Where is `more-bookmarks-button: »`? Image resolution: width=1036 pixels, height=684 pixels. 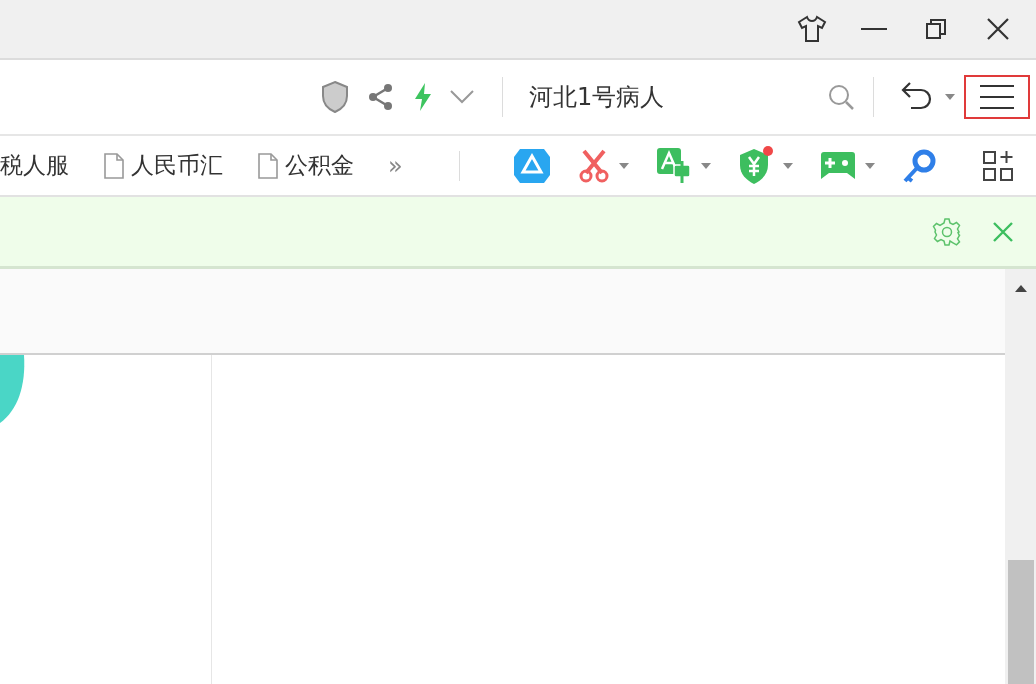
more-bookmarks-button: » is located at coordinates (395, 165).